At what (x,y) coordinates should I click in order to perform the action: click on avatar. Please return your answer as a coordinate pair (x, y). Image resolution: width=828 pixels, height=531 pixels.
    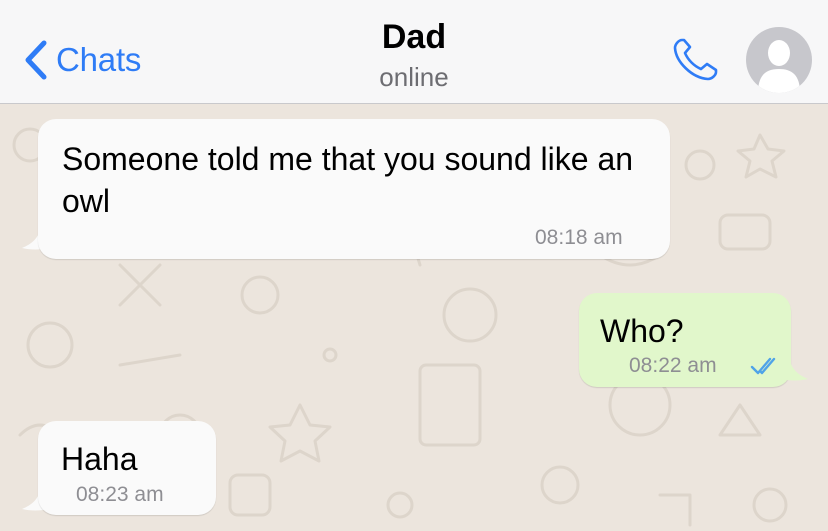
    Looking at the image, I should click on (779, 60).